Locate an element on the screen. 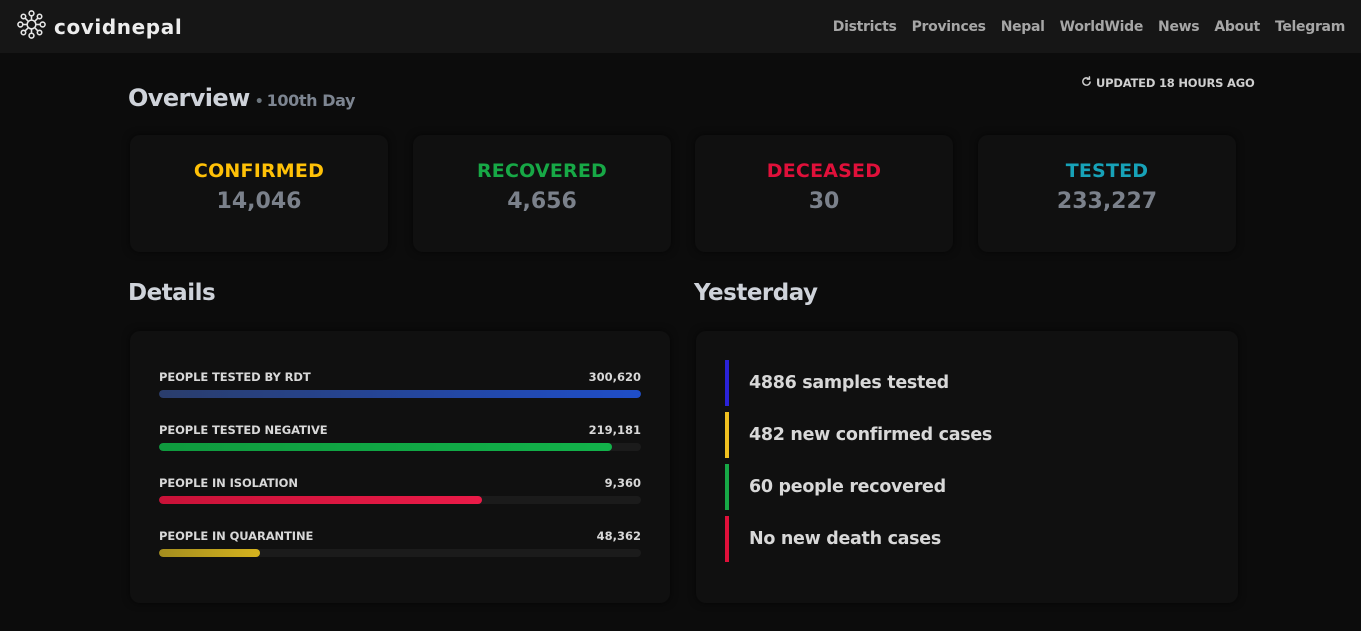  overview-title: Overview is located at coordinates (189, 98).